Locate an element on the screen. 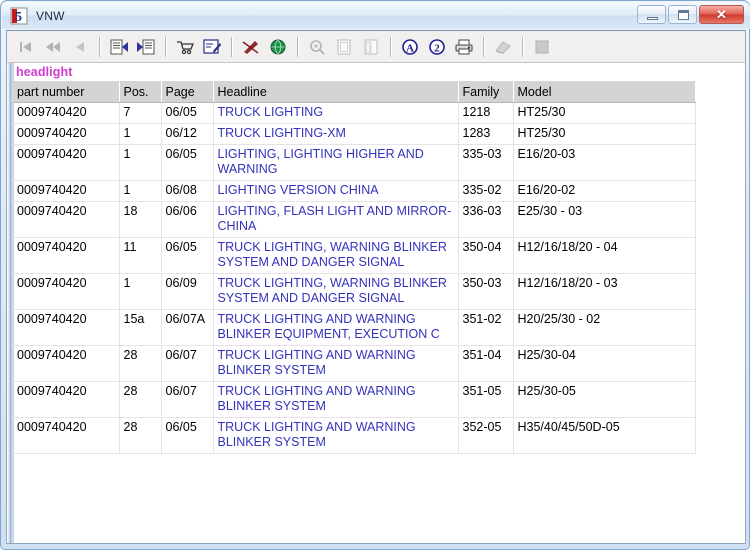 Image resolution: width=750 pixels, height=550 pixels. cell-page: 06/05 is located at coordinates (187, 162).